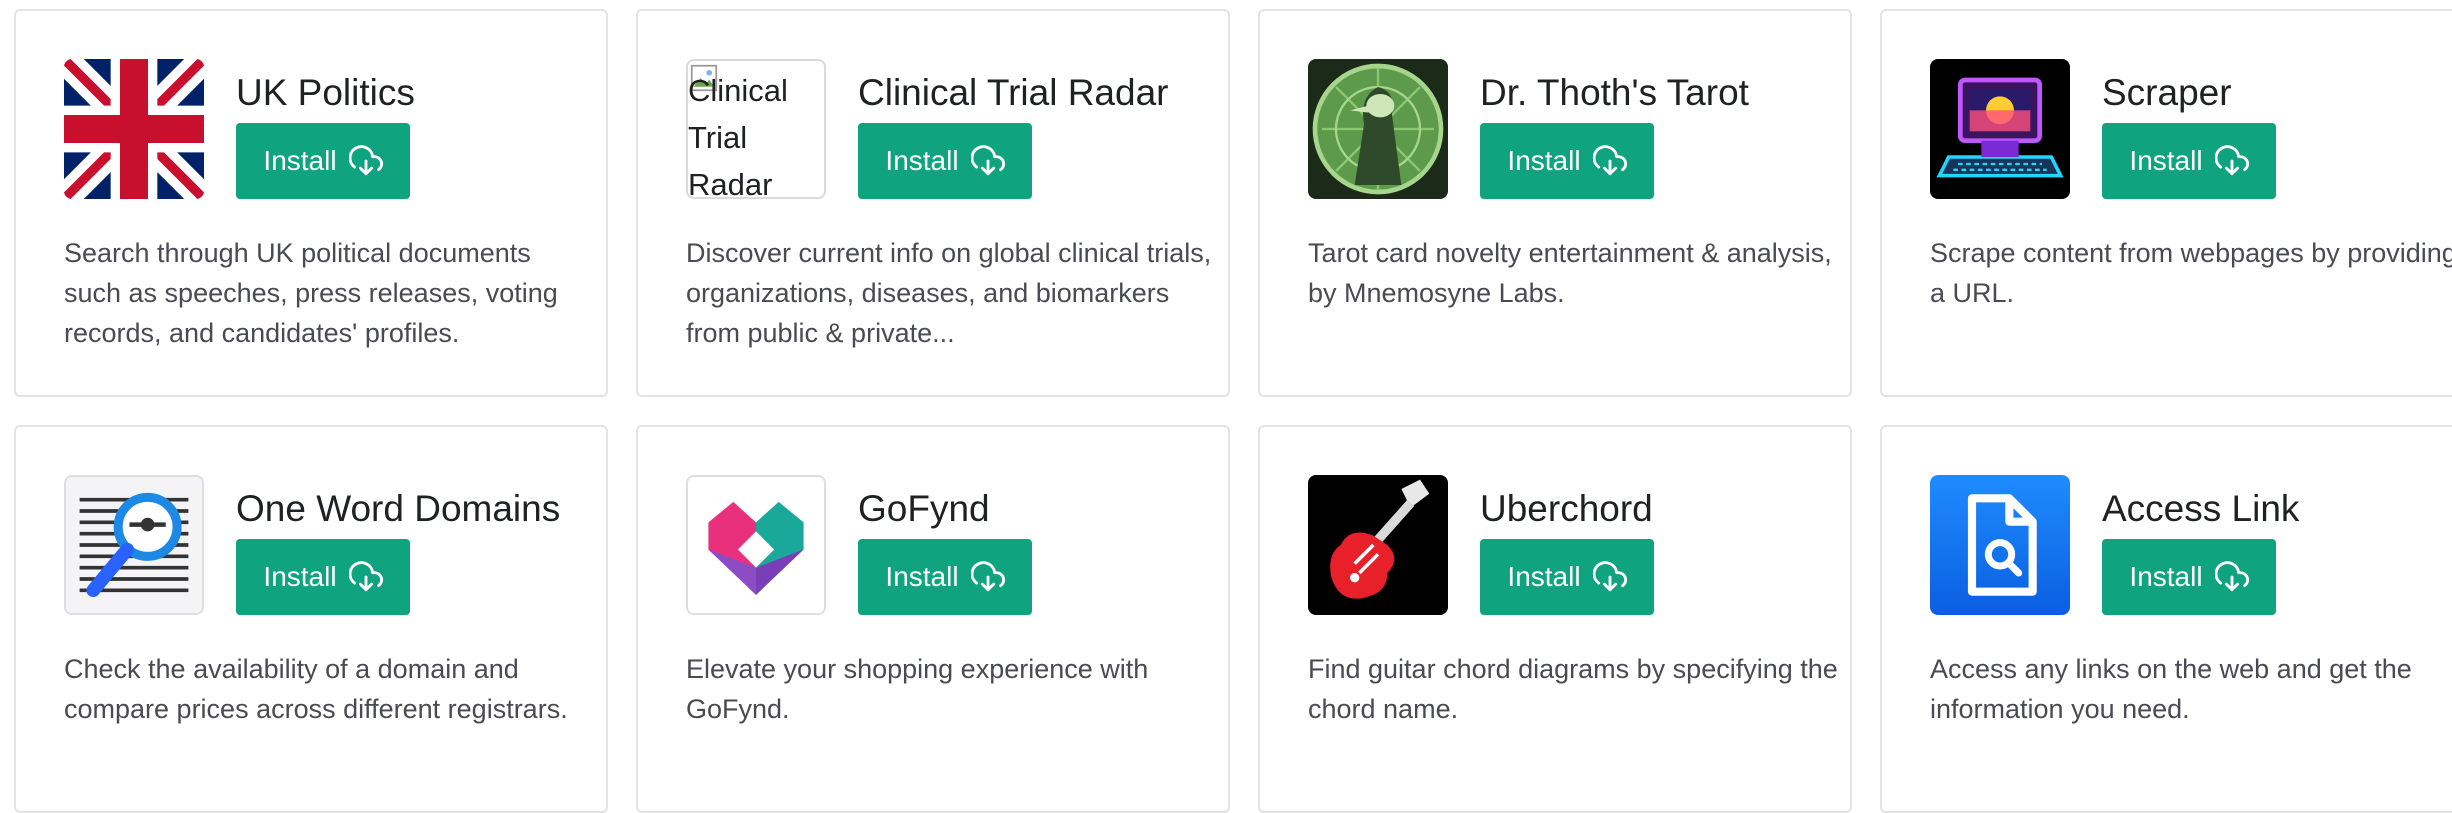 The image size is (2452, 813). What do you see at coordinates (134, 129) in the screenshot?
I see `union-jack-flag-icon` at bounding box center [134, 129].